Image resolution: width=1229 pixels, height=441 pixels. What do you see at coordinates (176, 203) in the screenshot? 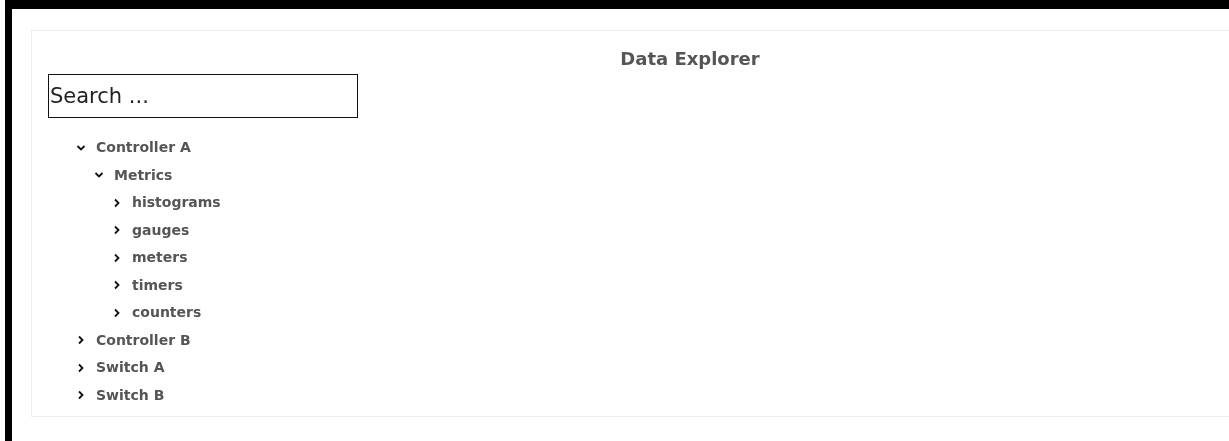
I see `tree-item-label: histograms` at bounding box center [176, 203].